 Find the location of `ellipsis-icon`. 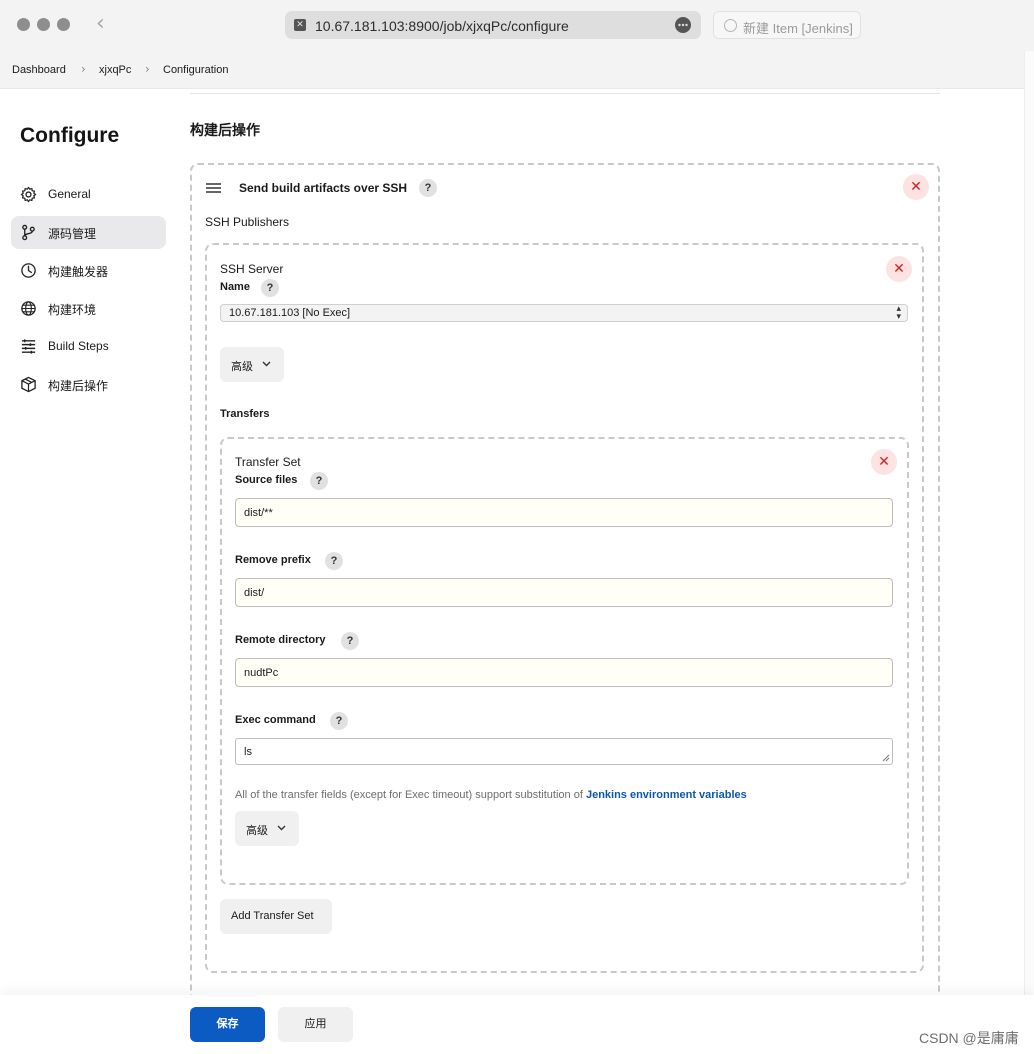

ellipsis-icon is located at coordinates (683, 25).